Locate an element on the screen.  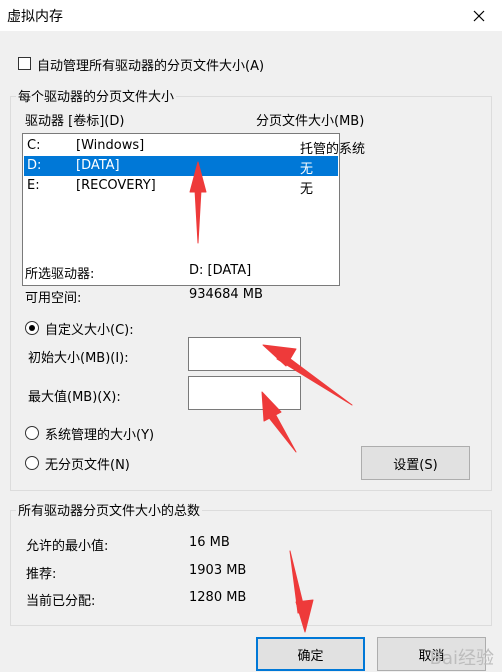
column-header-size: 分页文件大小(MB) is located at coordinates (310, 121).